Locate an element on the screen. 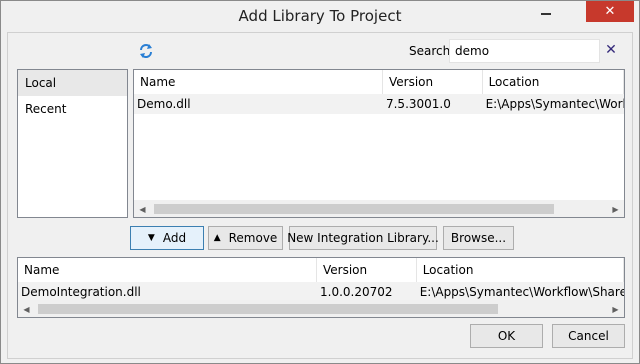  close-icon: ✕ is located at coordinates (610, 11).